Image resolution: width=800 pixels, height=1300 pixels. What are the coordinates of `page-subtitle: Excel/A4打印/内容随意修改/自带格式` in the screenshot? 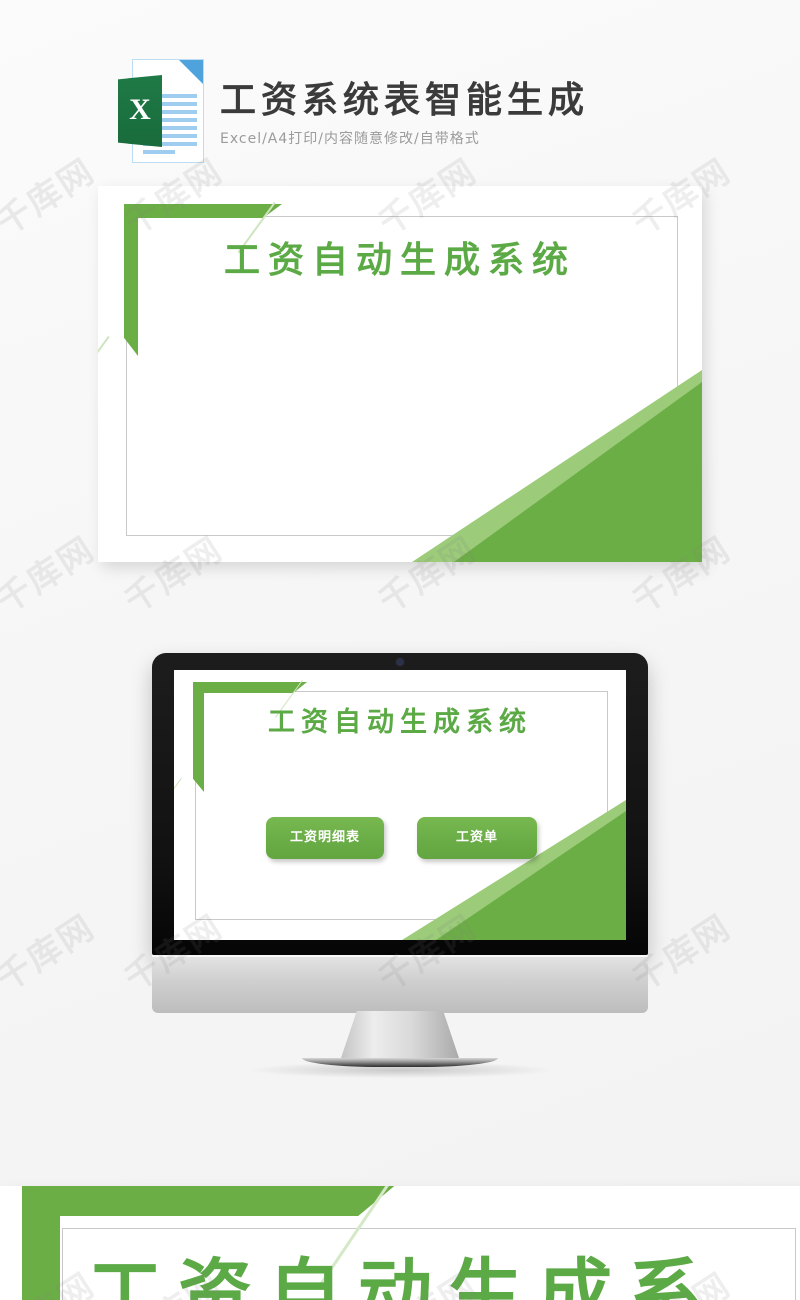 It's located at (350, 139).